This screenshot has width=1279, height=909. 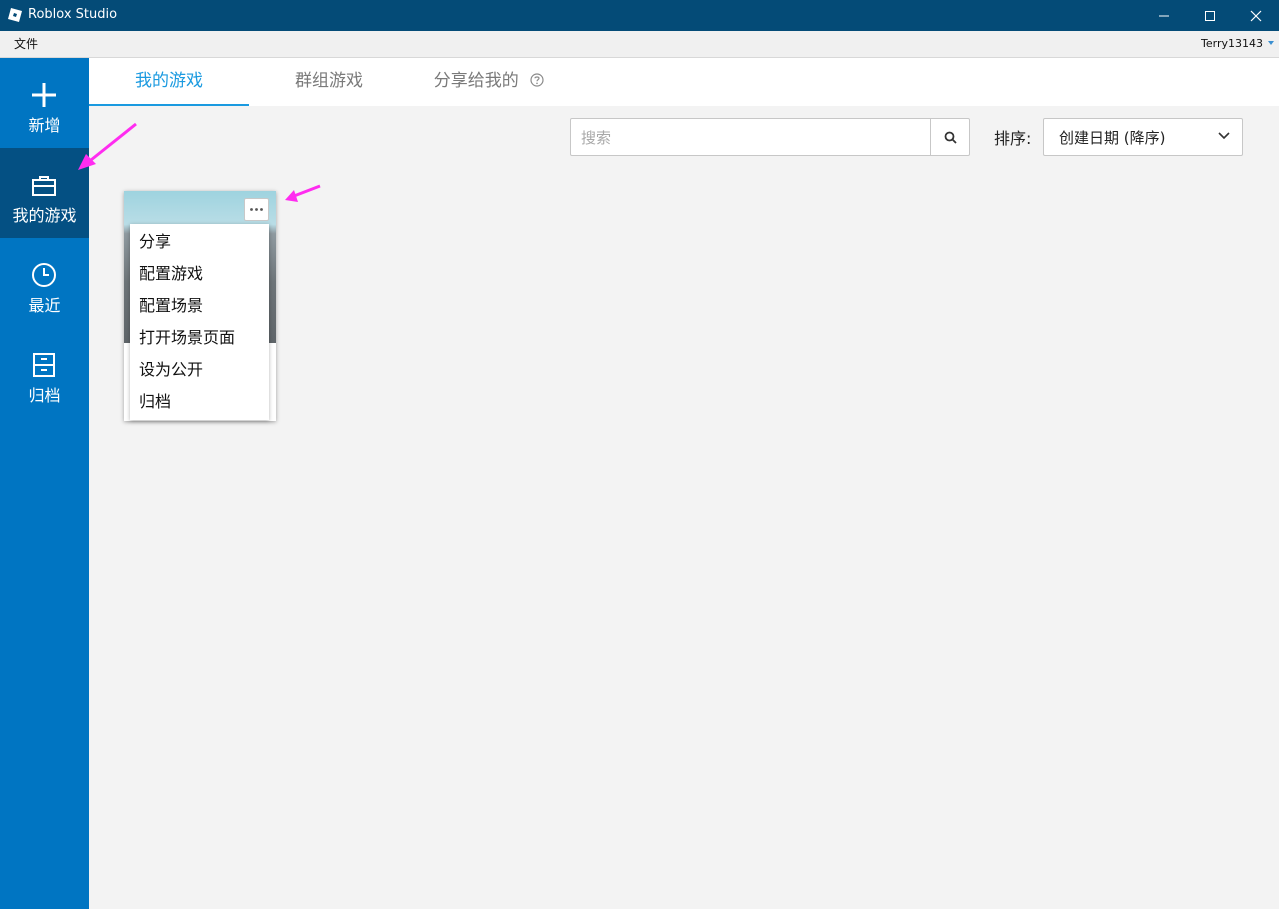 What do you see at coordinates (684, 82) in the screenshot?
I see `tab-bar: 我的游戏 群组游戏 分享给我的` at bounding box center [684, 82].